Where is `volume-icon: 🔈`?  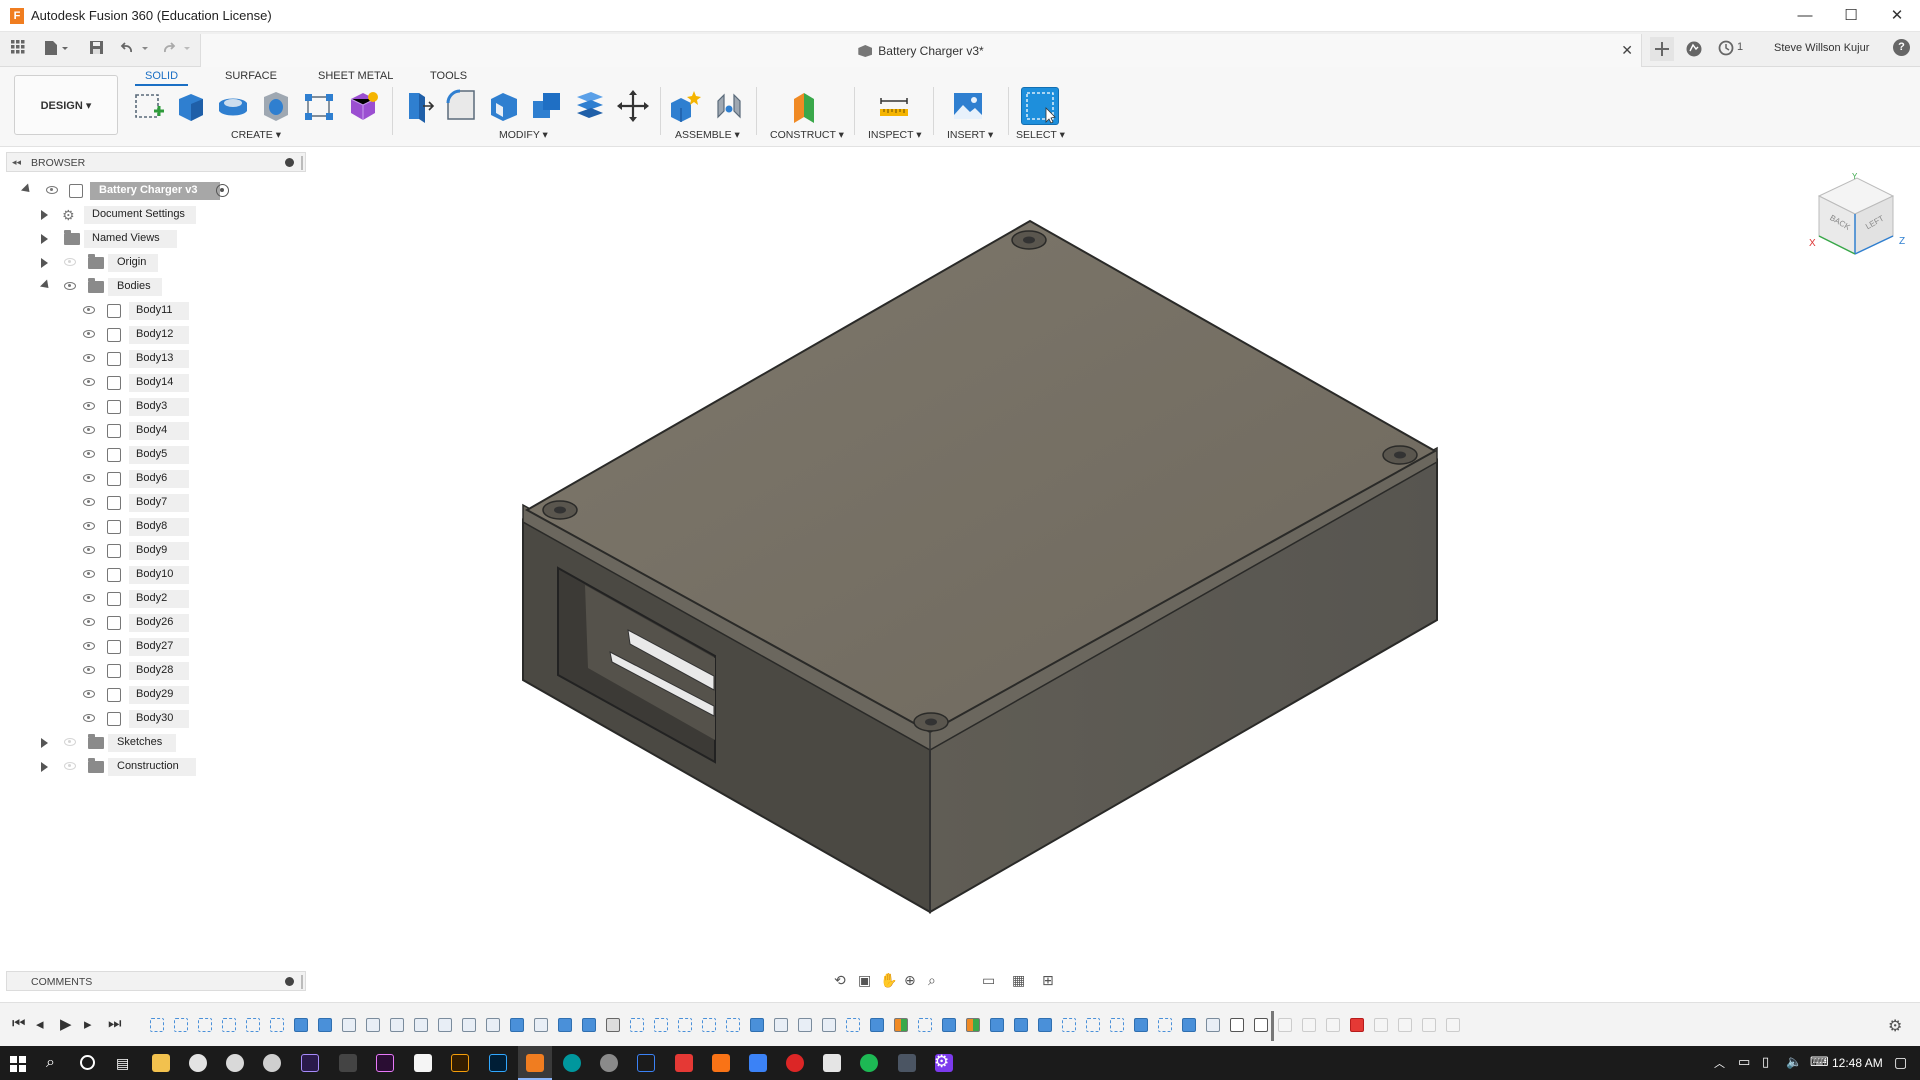
volume-icon: 🔈 is located at coordinates (1794, 1062).